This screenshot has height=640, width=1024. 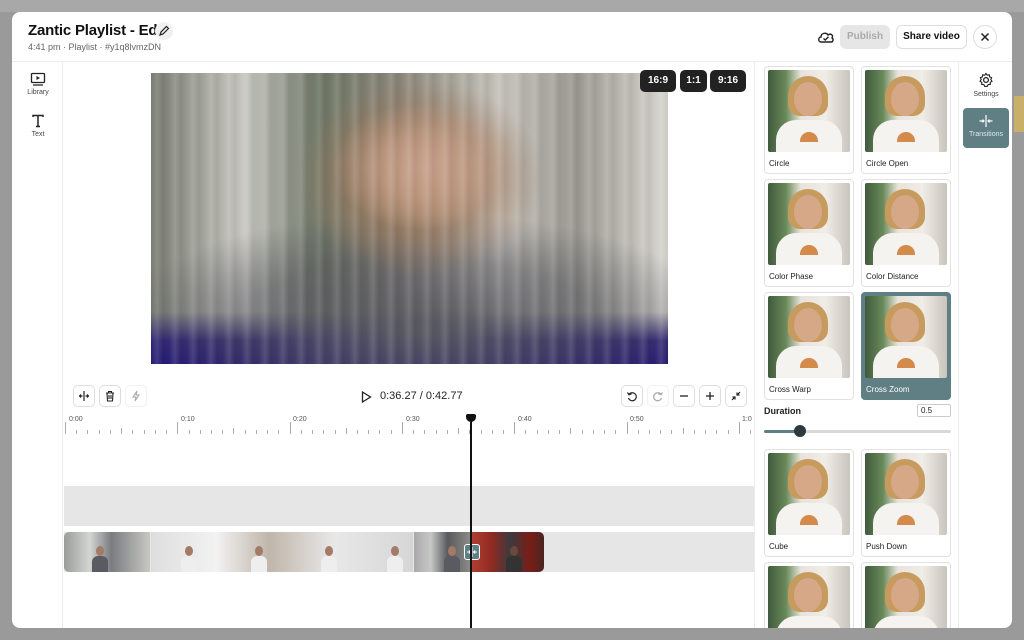 I want to click on close-button, so click(x=985, y=37).